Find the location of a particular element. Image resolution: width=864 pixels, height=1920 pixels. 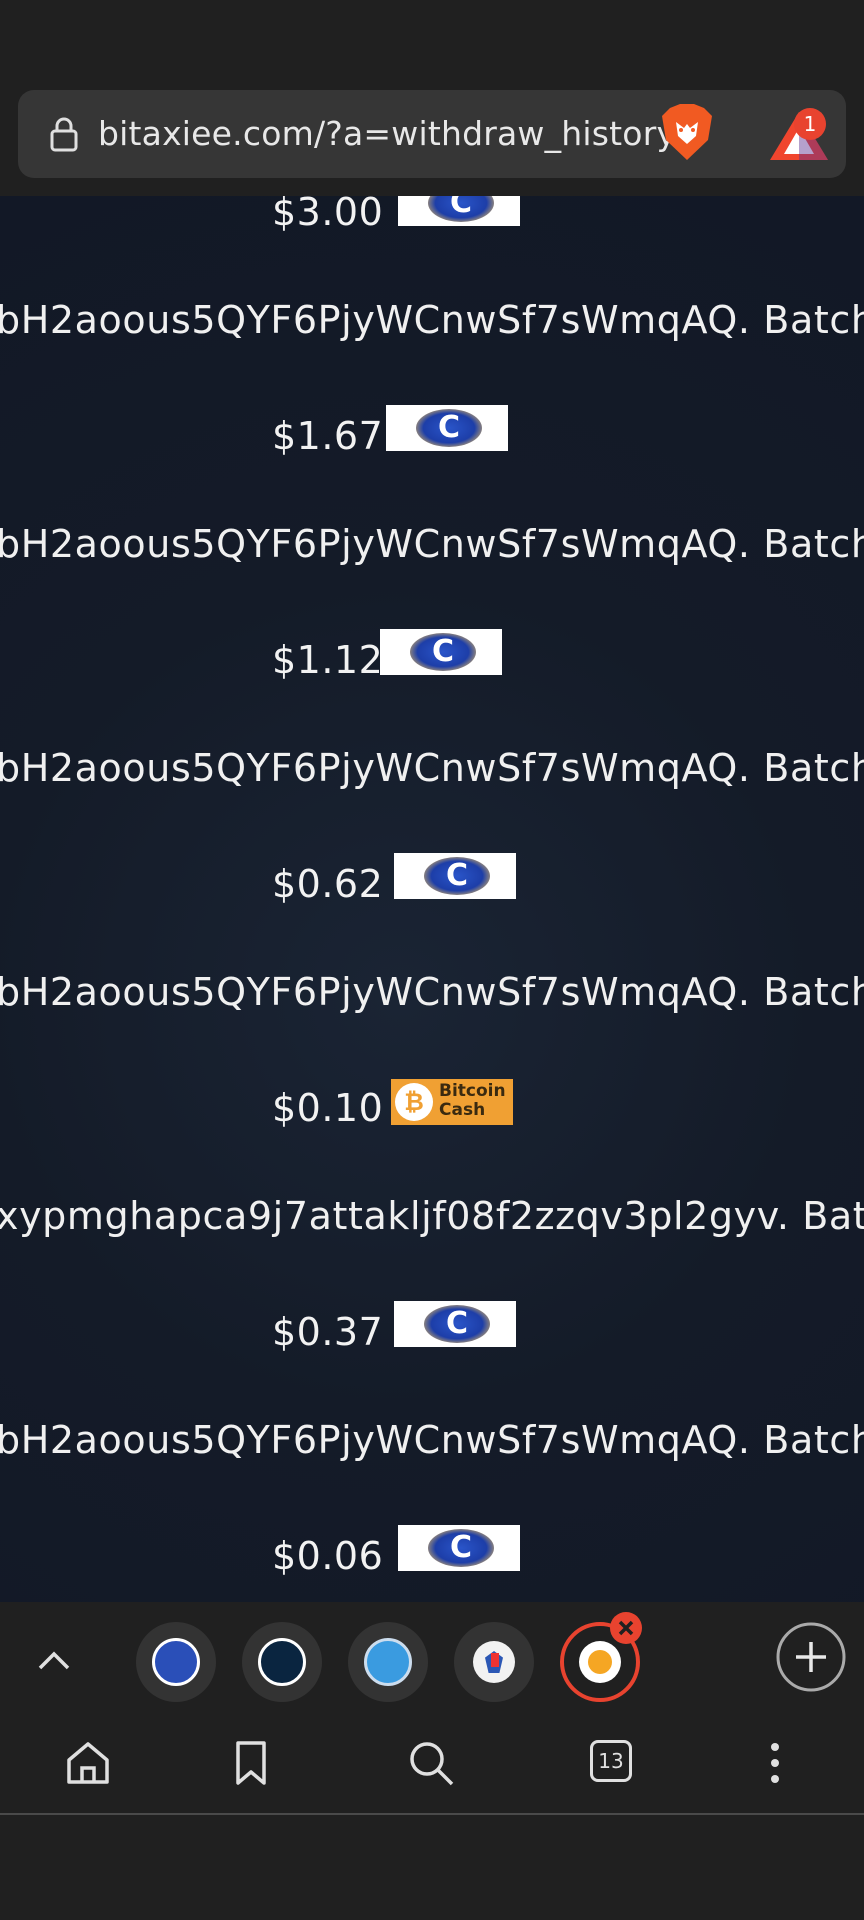

brave-shields-icon is located at coordinates (687, 133).